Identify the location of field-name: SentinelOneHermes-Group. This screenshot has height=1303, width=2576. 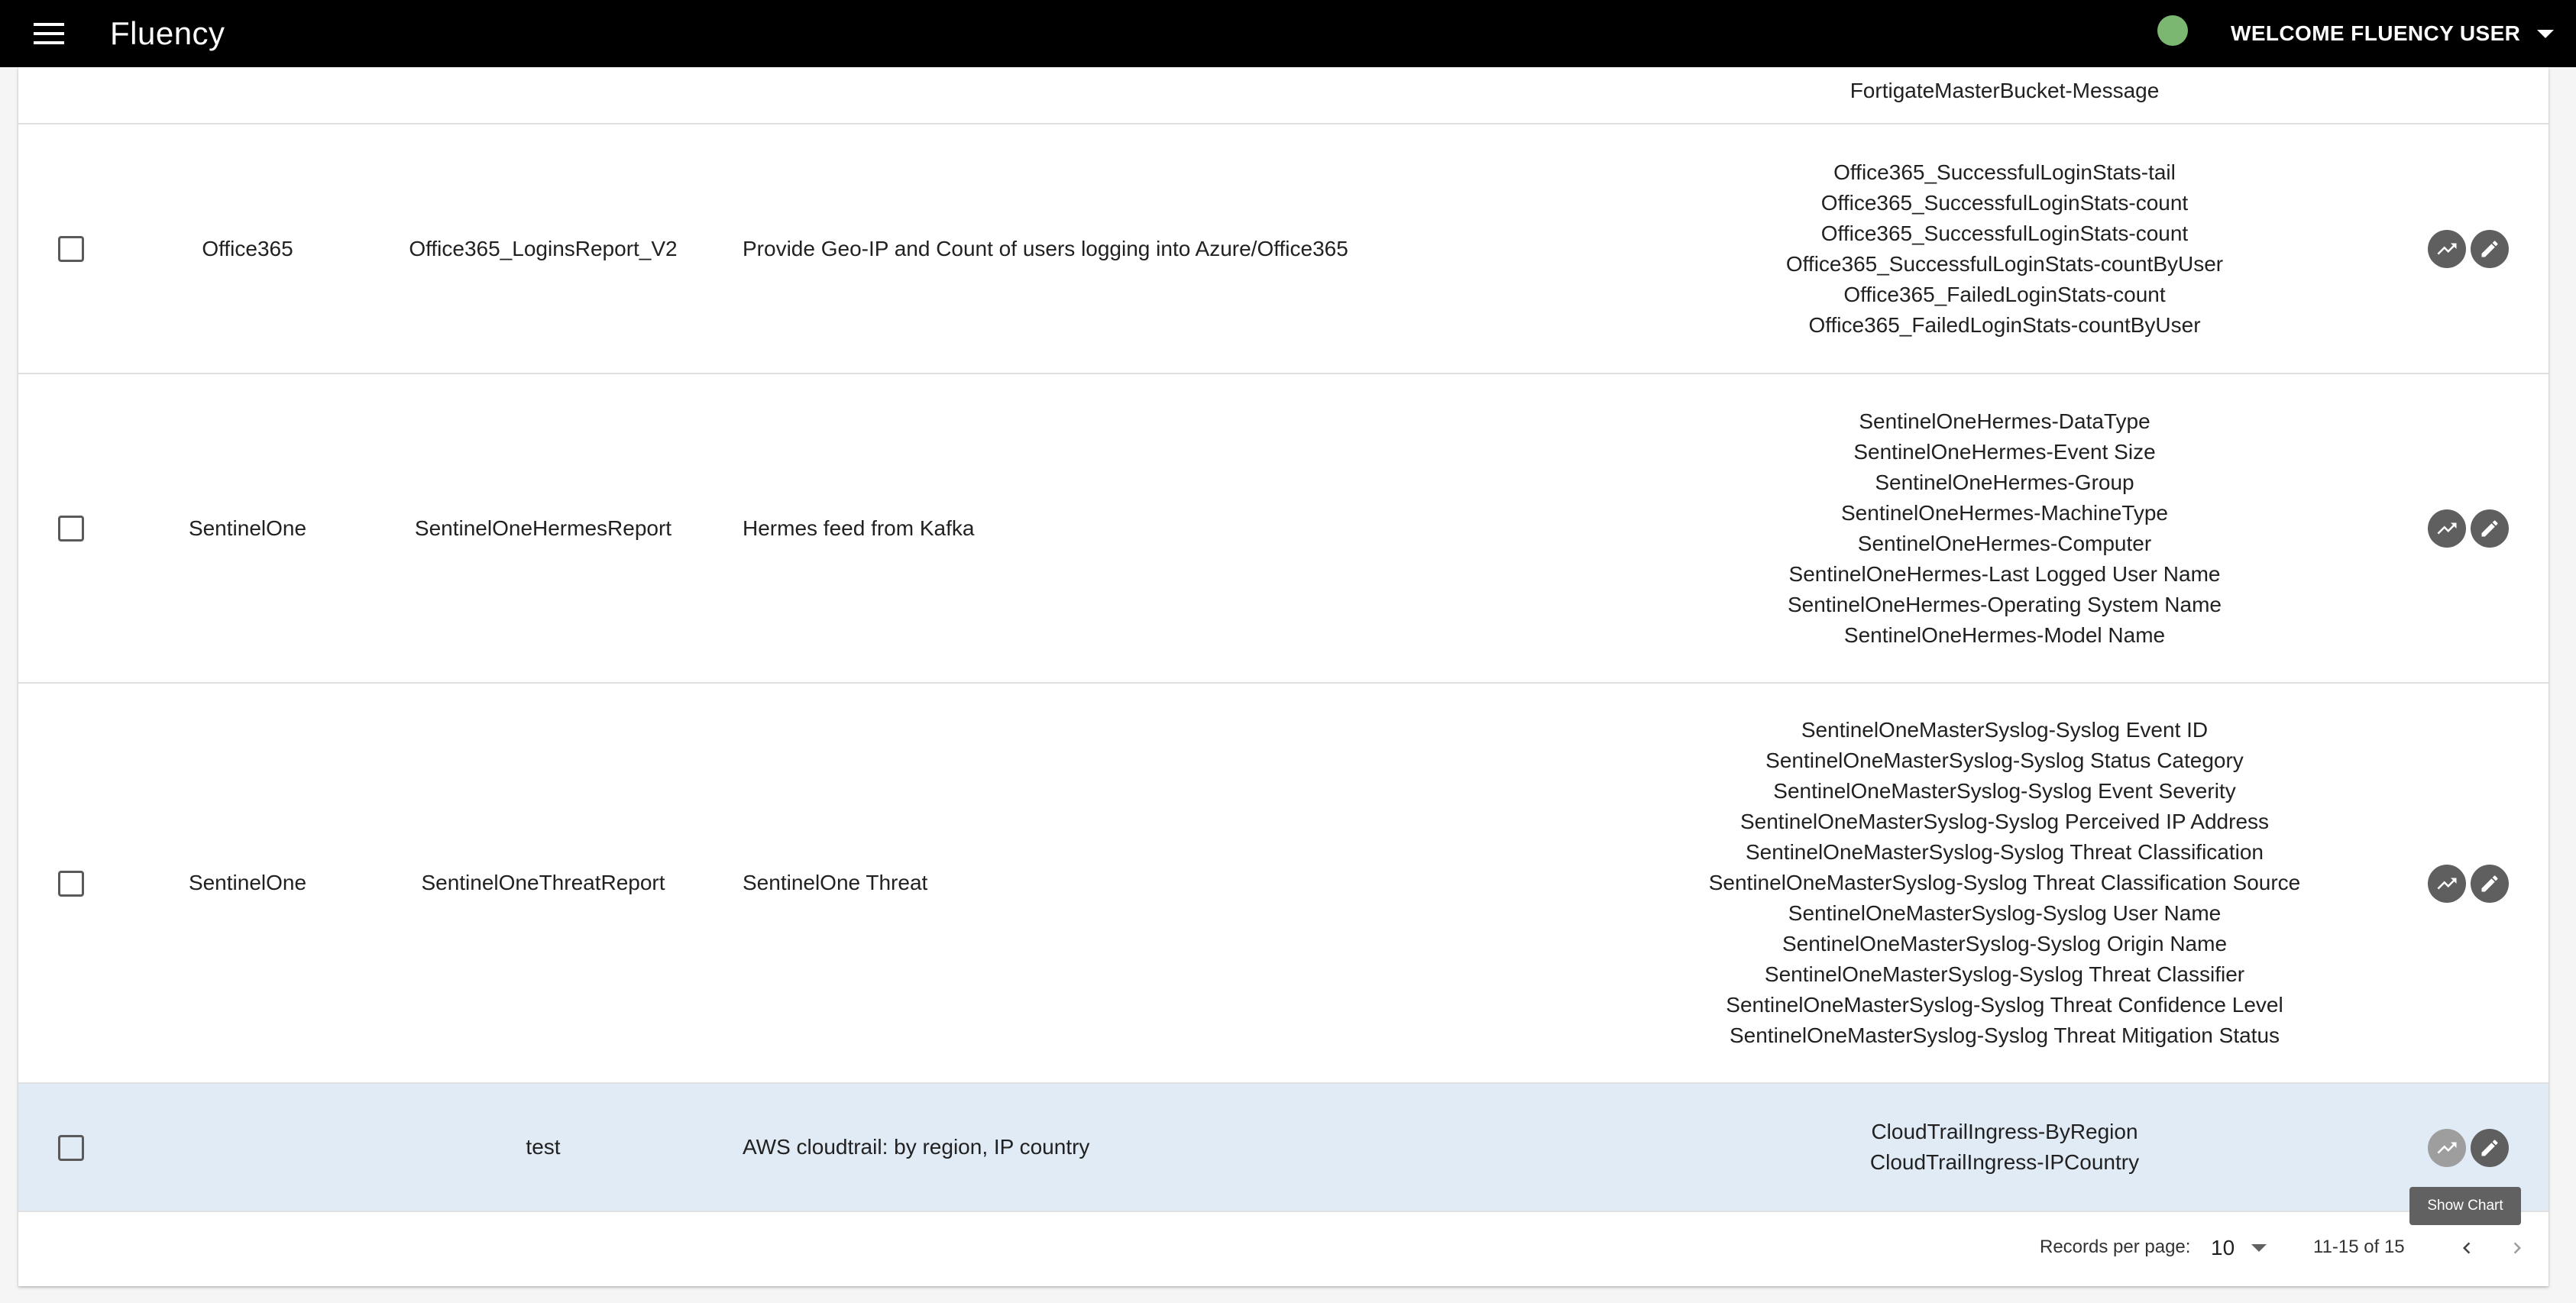
(2004, 482).